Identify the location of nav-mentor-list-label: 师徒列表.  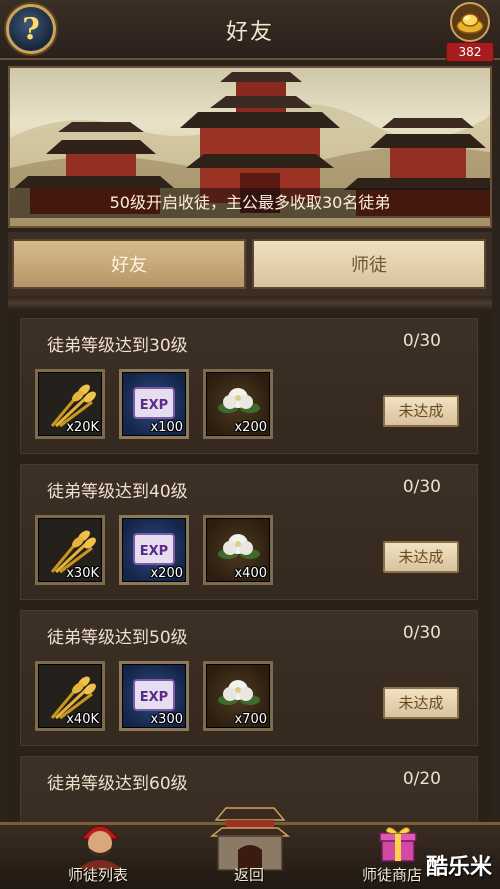
(98, 875).